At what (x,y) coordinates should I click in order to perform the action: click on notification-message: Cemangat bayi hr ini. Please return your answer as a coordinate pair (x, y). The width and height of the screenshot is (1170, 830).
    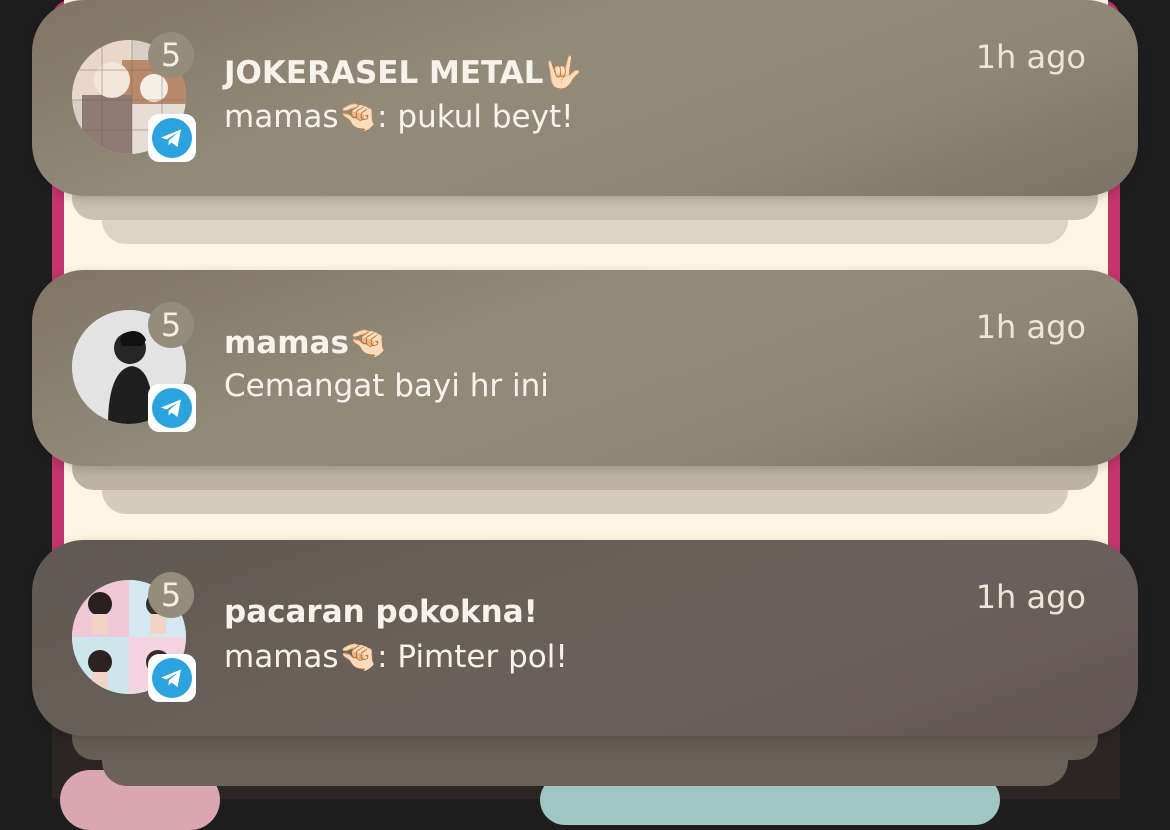
    Looking at the image, I should click on (386, 386).